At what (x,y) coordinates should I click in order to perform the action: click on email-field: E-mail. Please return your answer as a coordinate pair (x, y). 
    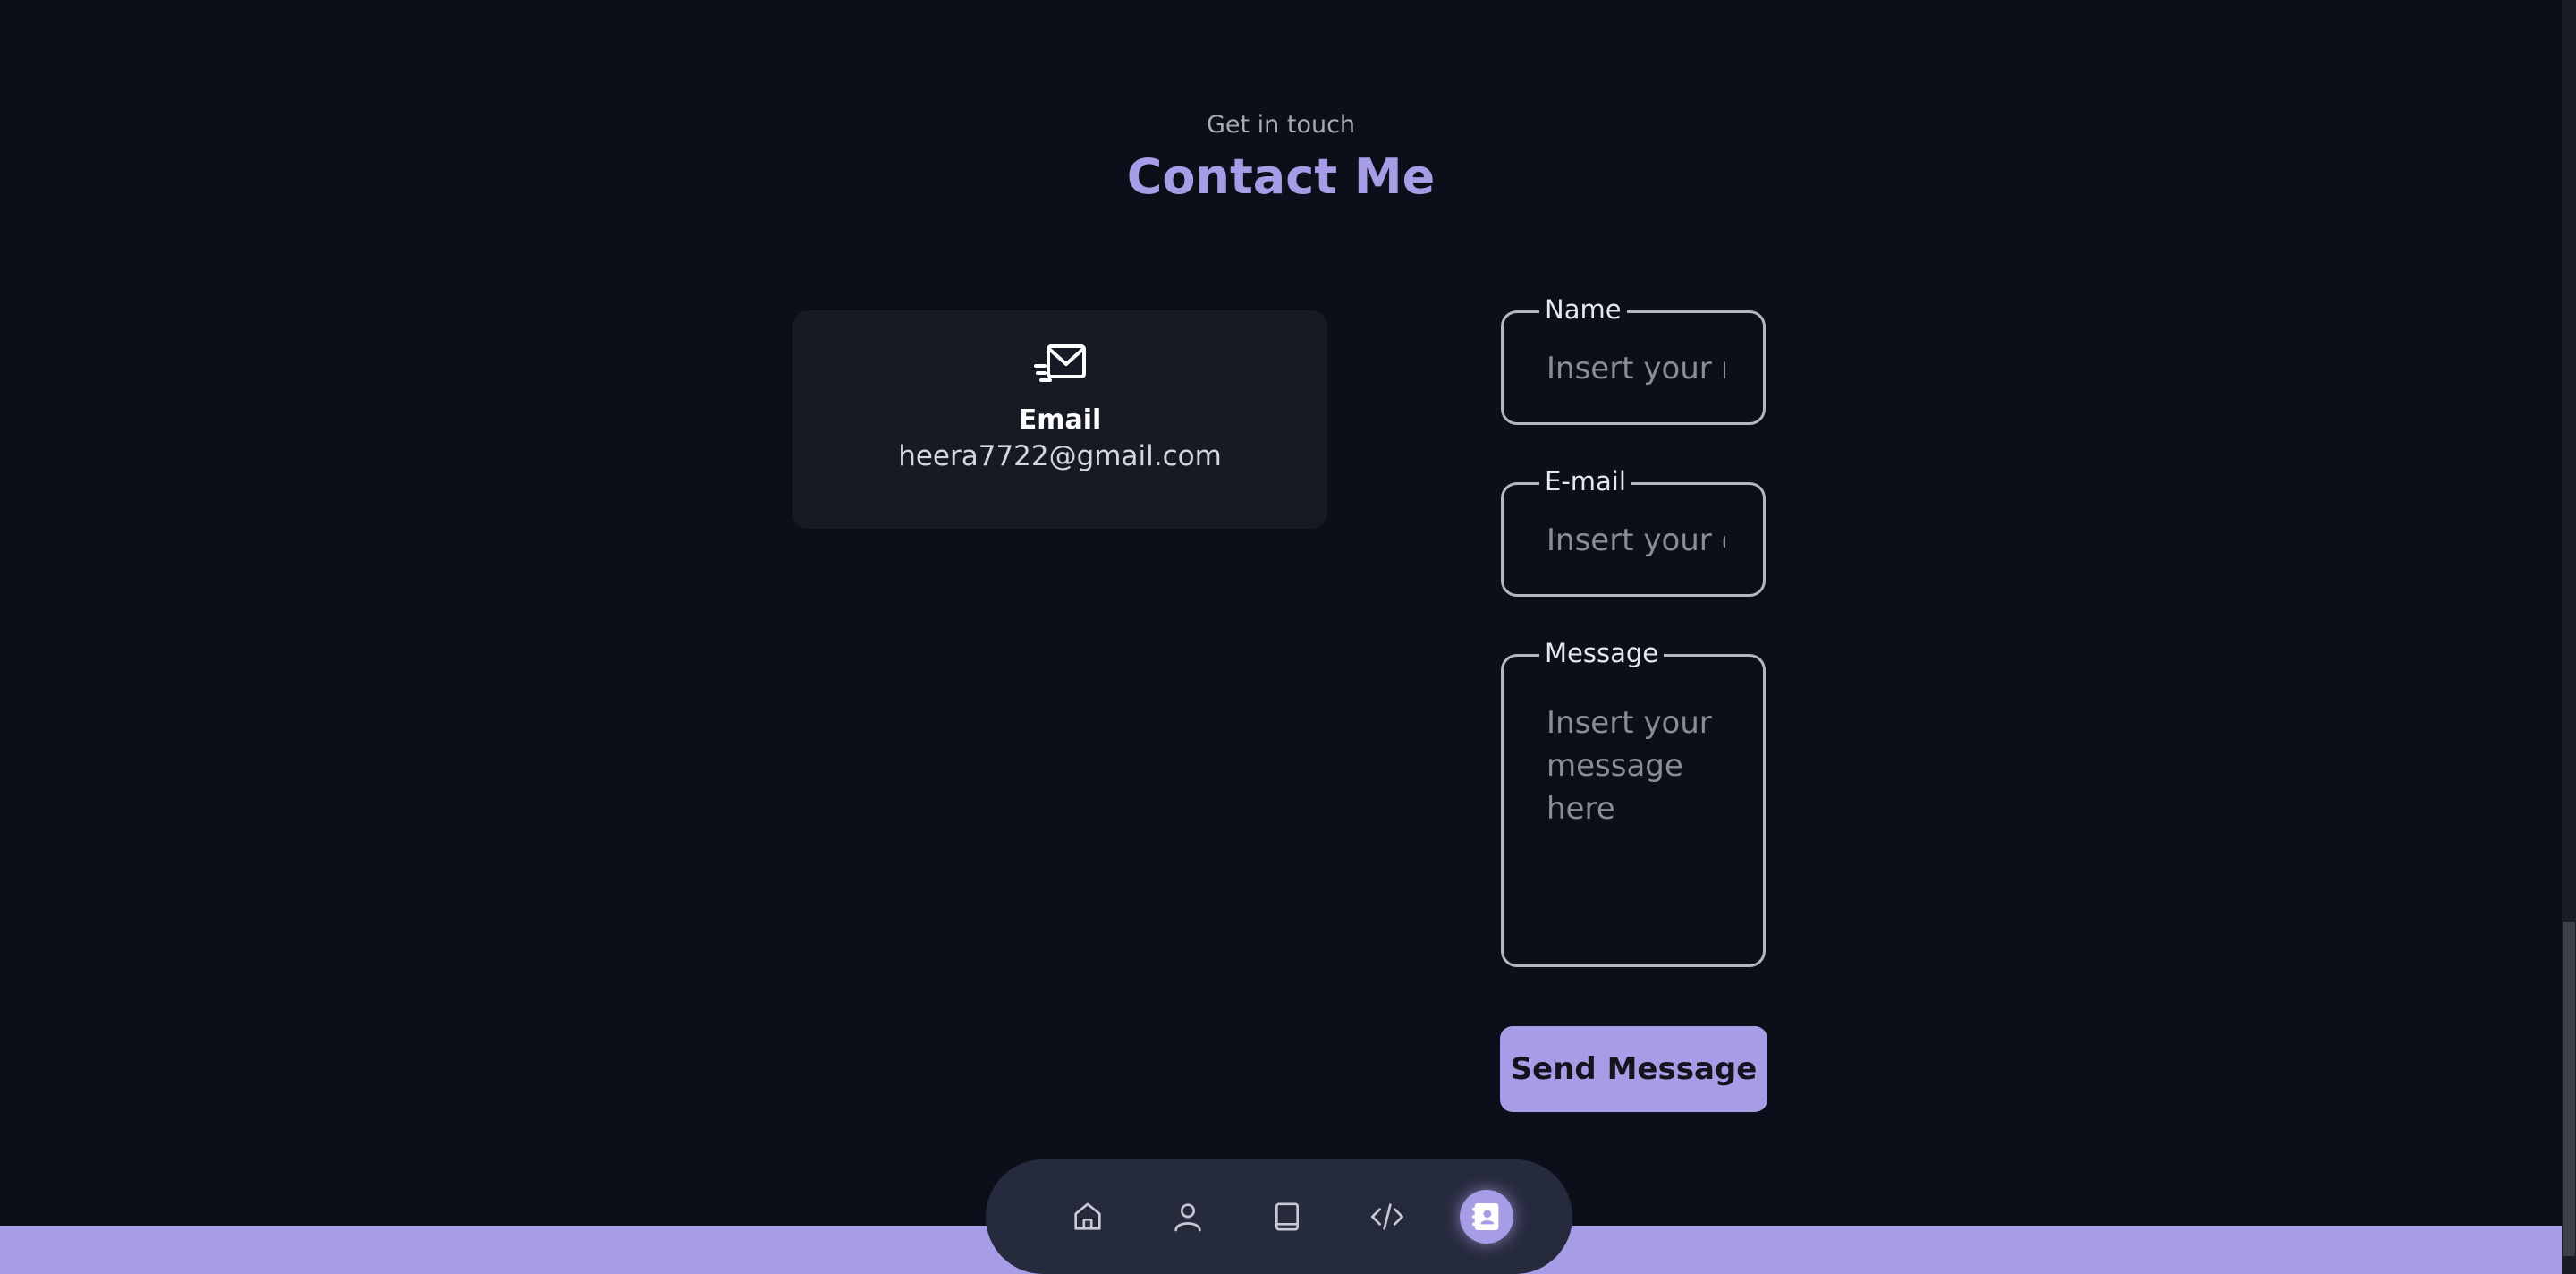
    Looking at the image, I should click on (1633, 531).